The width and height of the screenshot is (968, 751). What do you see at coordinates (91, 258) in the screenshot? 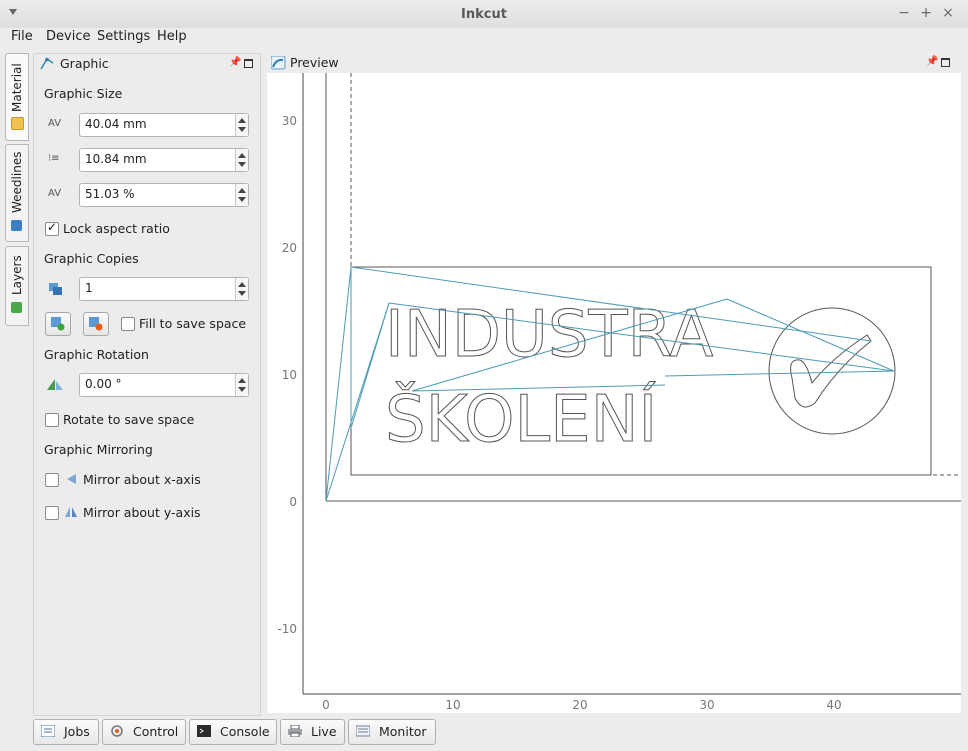
I see `graphic-copies-heading: Graphic Copies` at bounding box center [91, 258].